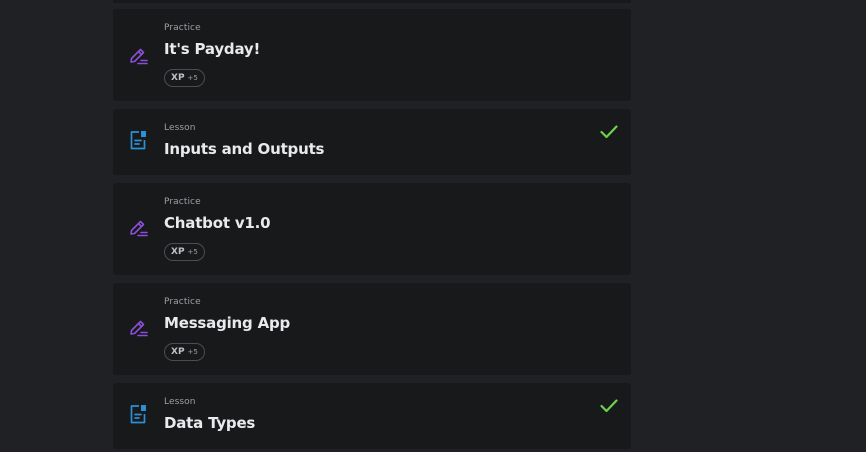 This screenshot has width=866, height=452. What do you see at coordinates (217, 223) in the screenshot?
I see `item-title: Chatbot v1.0` at bounding box center [217, 223].